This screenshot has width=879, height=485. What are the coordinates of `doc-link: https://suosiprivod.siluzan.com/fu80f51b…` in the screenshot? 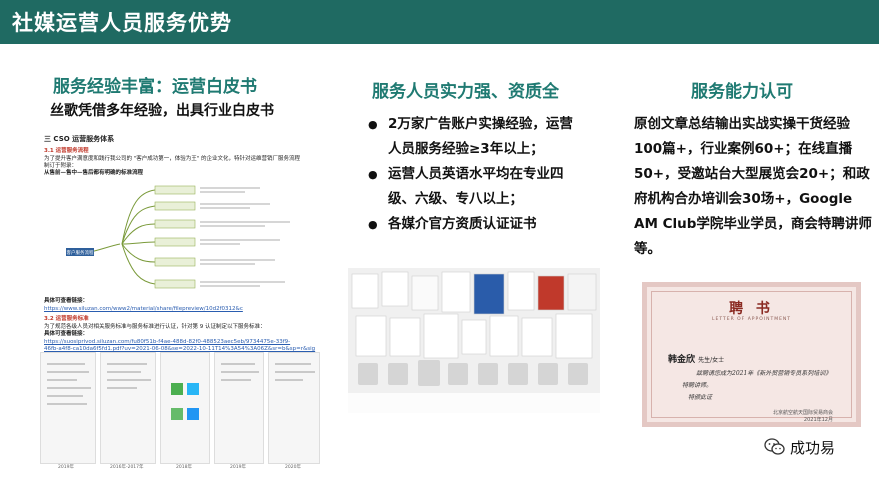 It's located at (167, 342).